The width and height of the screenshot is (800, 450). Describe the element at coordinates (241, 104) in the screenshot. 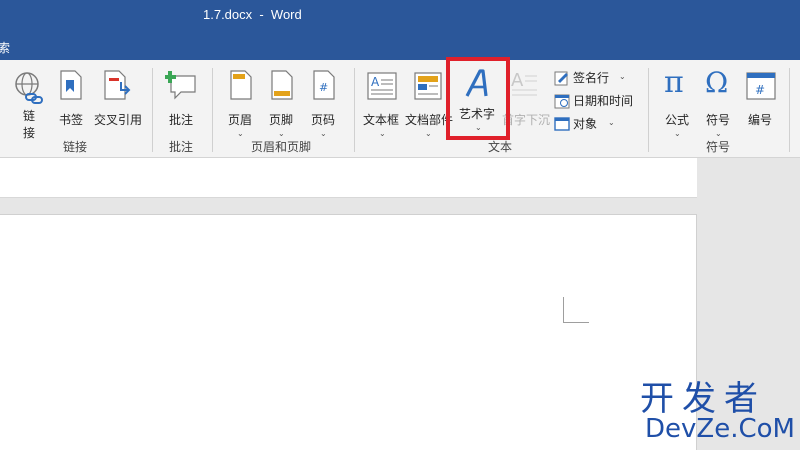

I see `header-button: 页眉 ⌄` at that location.